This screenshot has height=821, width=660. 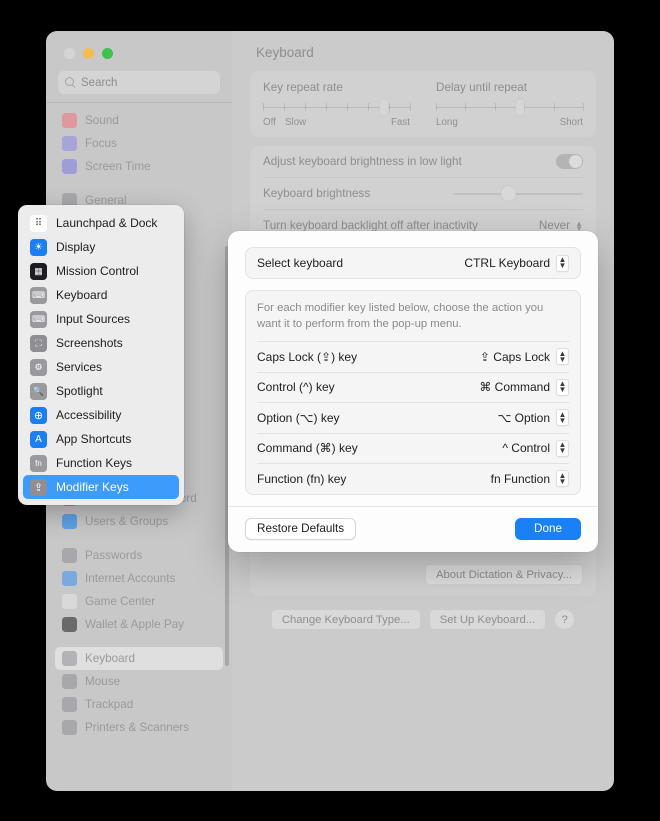 I want to click on sidebar-item-screen-time: Screen Time, so click(x=139, y=166).